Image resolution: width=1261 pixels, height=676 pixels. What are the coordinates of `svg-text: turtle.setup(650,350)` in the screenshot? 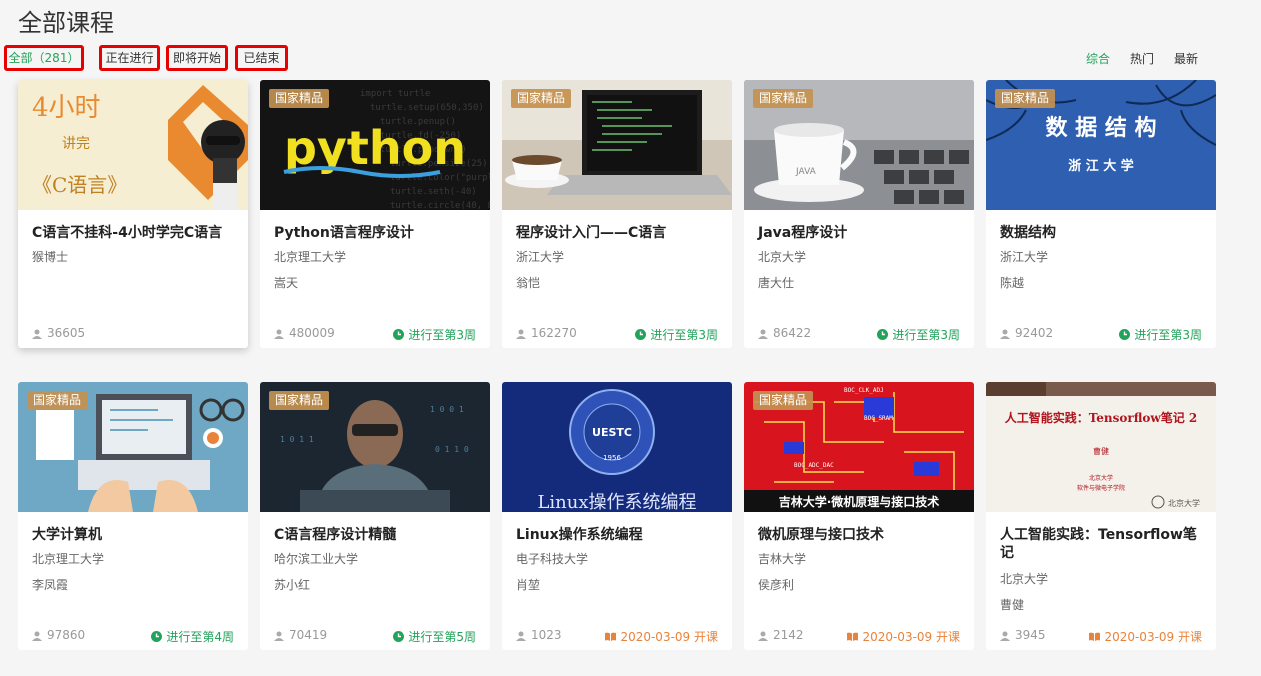 It's located at (427, 108).